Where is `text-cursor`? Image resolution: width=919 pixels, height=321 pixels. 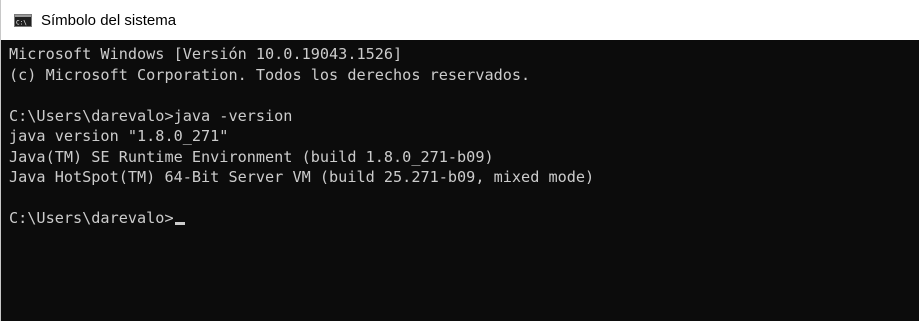 text-cursor is located at coordinates (179, 223).